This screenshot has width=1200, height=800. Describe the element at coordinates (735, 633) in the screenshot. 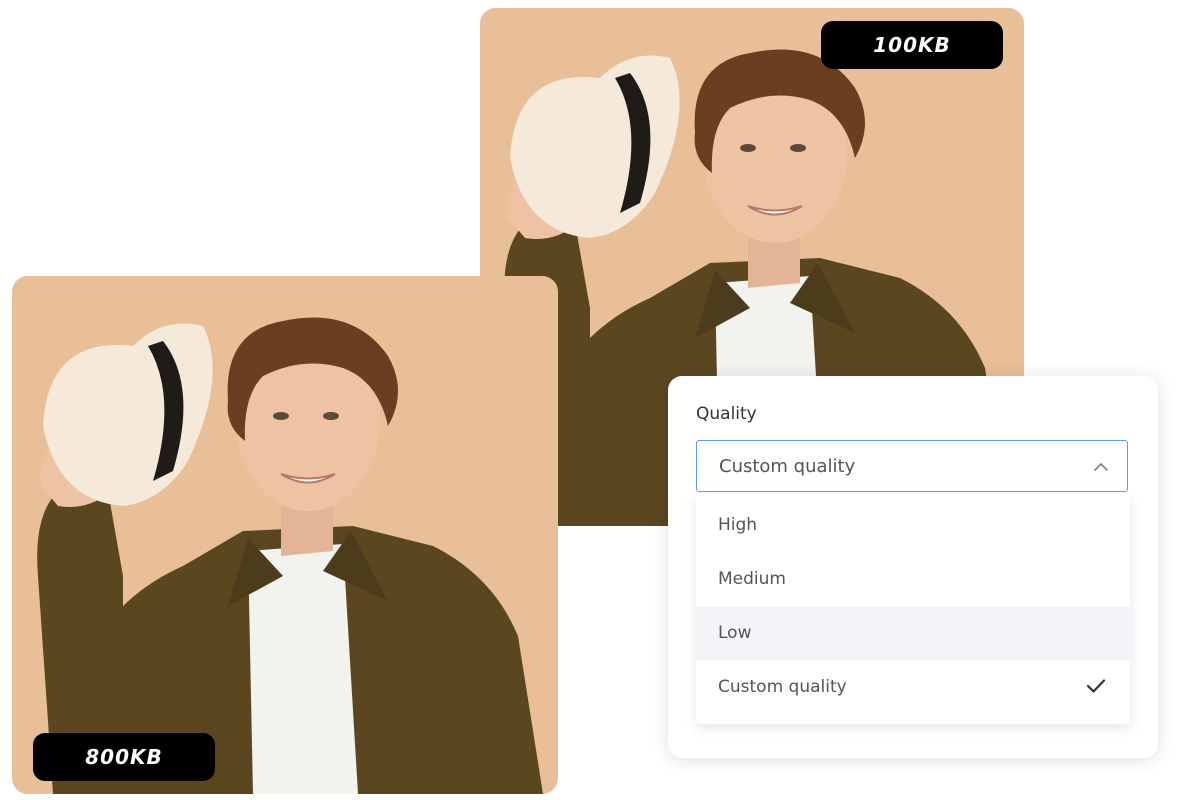

I see `quality-option-label: Low` at that location.